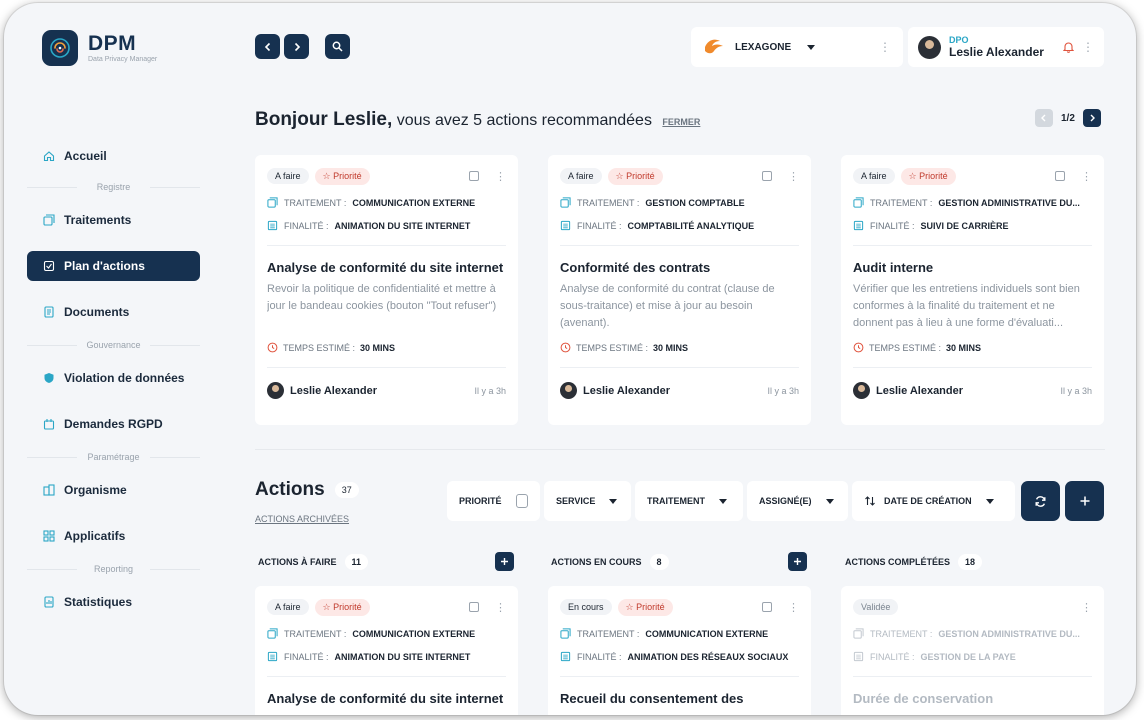  Describe the element at coordinates (49, 536) in the screenshot. I see `grid-icon` at that location.